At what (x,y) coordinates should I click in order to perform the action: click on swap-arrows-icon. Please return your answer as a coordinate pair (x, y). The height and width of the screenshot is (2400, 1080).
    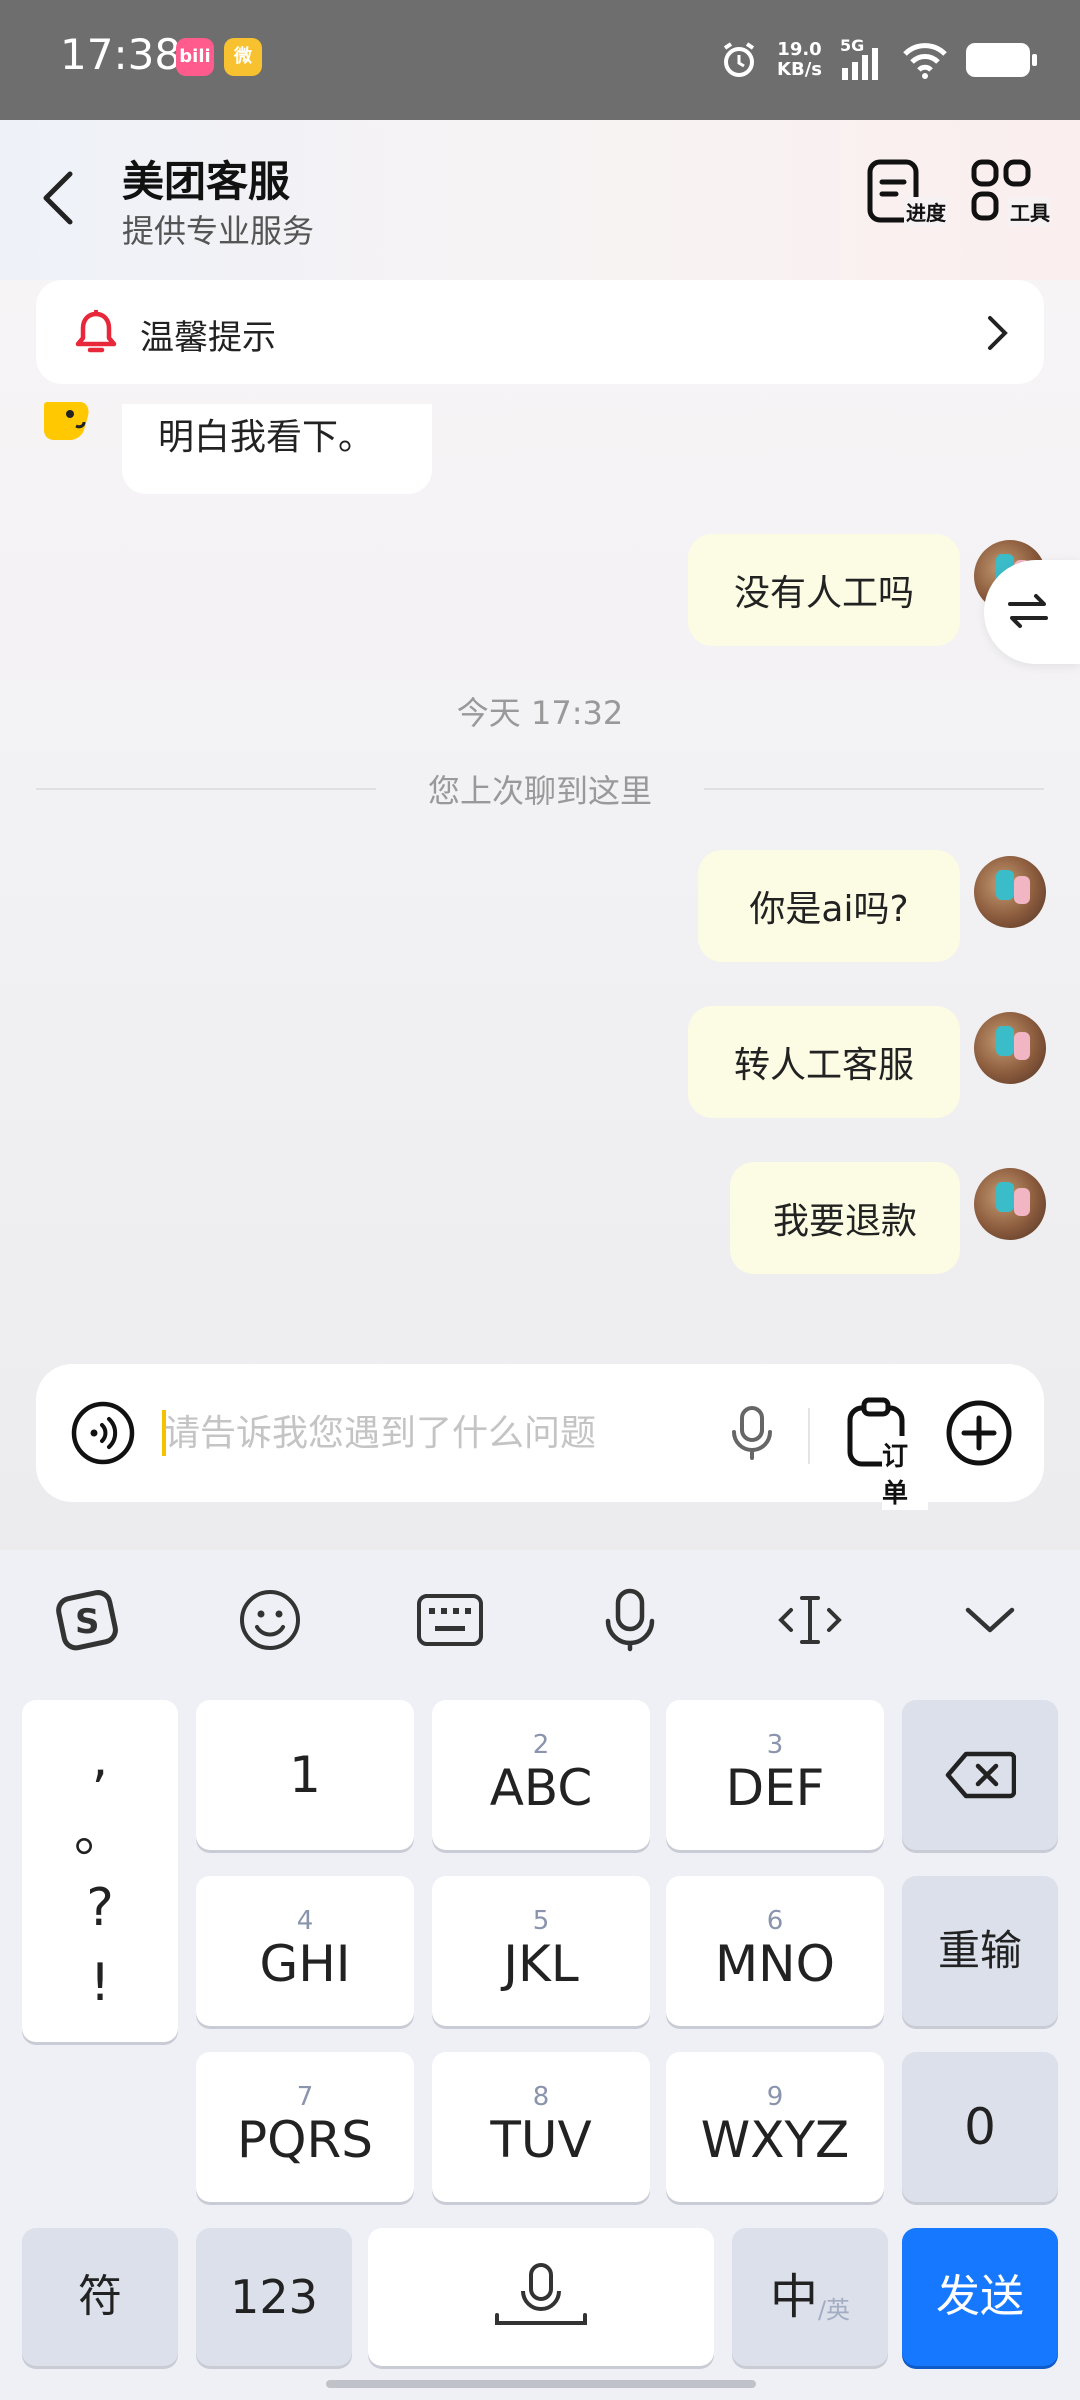
    Looking at the image, I should click on (1028, 611).